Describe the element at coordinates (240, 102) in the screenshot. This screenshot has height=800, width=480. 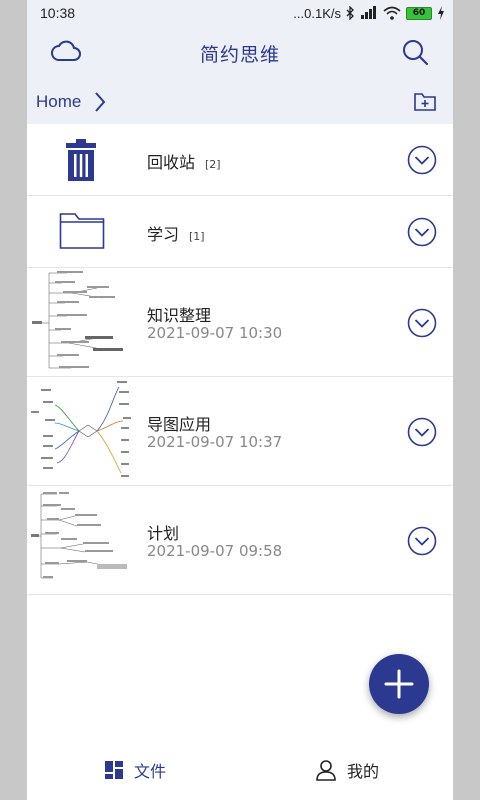
I see `breadcrumb: Home` at that location.